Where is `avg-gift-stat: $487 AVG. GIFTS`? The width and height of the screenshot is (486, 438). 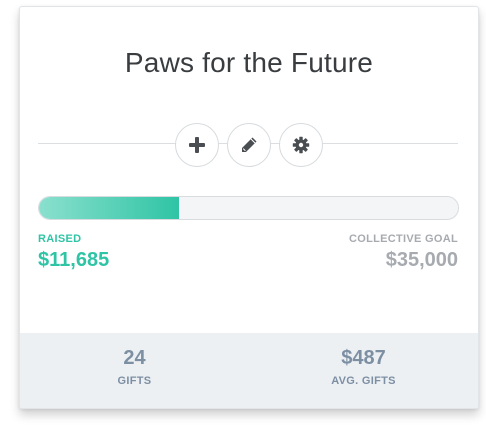
avg-gift-stat: $487 AVG. GIFTS is located at coordinates (363, 370).